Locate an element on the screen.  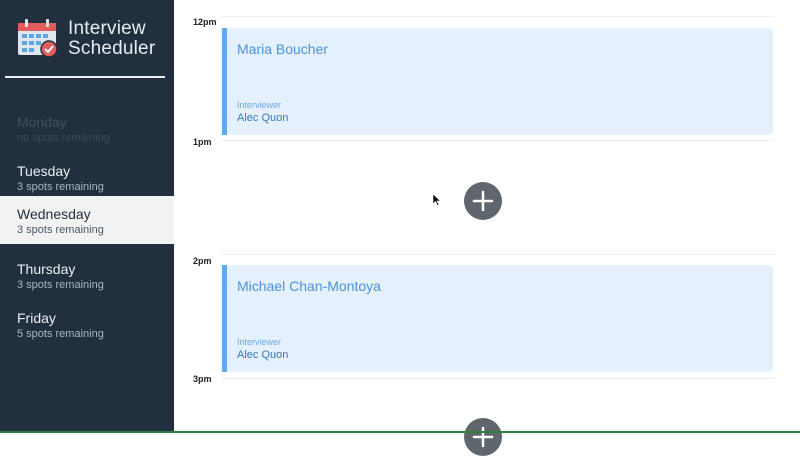
time-label-3pm: 3pm is located at coordinates (202, 379).